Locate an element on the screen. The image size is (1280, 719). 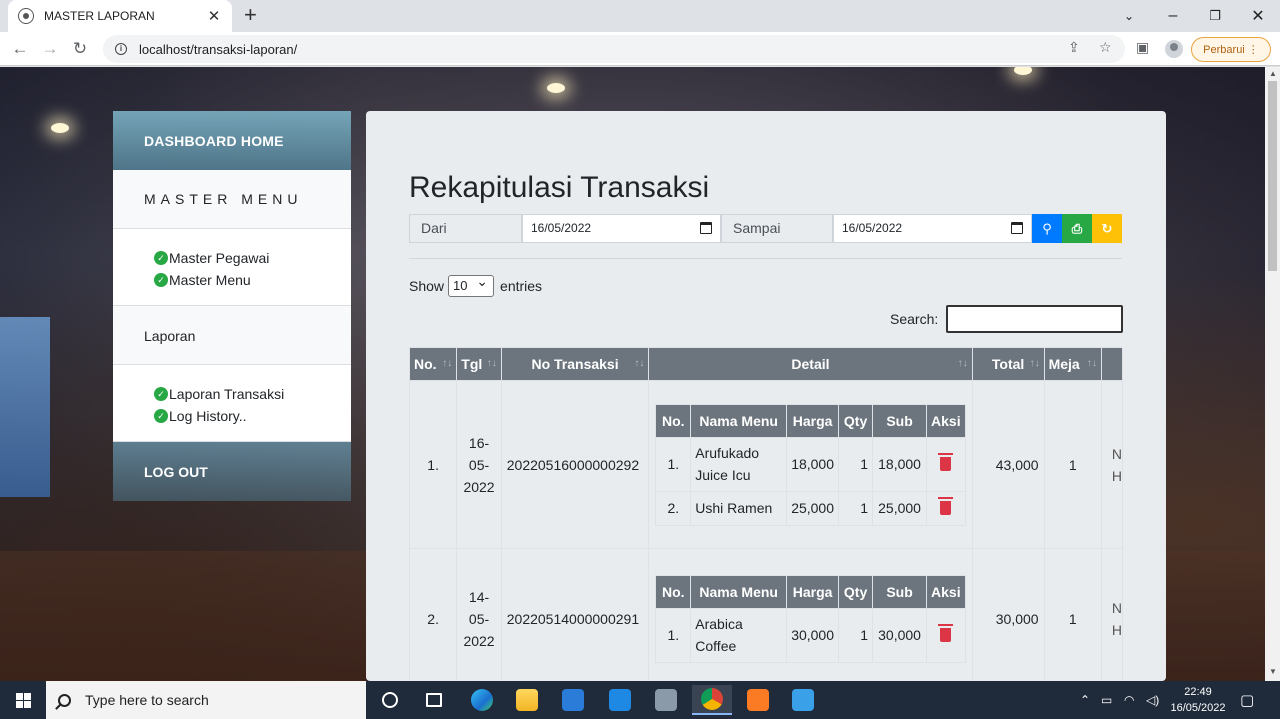
reload-icon: ↻ is located at coordinates (80, 49).